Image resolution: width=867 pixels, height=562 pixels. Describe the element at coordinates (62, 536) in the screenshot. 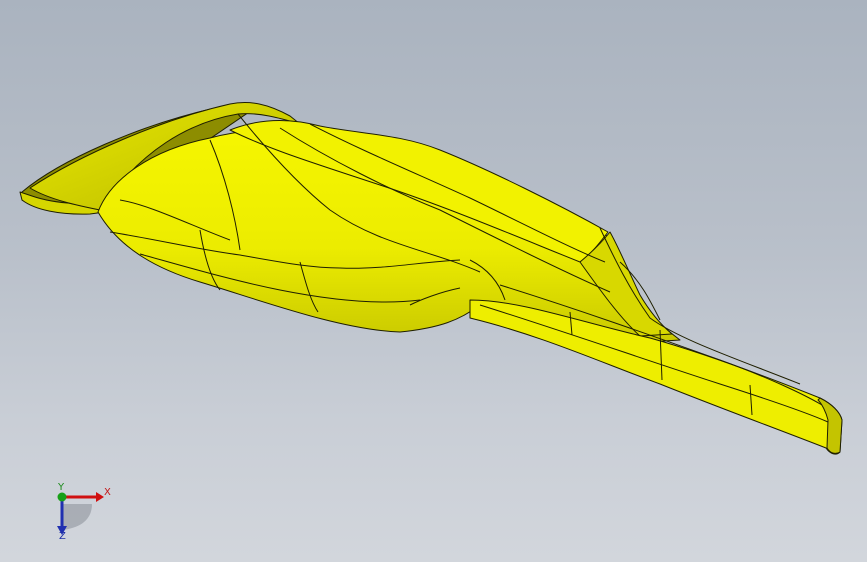

I see `z-axis-label: Z` at that location.